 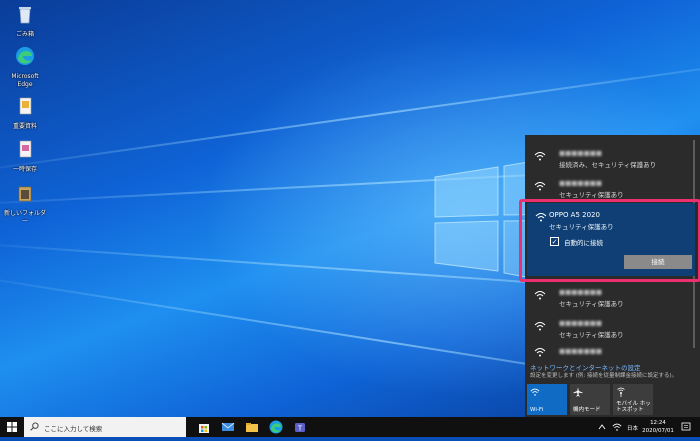 What do you see at coordinates (612, 156) in the screenshot?
I see `network-item: ■■■■■■■ 接続済み、セキュリティ保護あり` at bounding box center [612, 156].